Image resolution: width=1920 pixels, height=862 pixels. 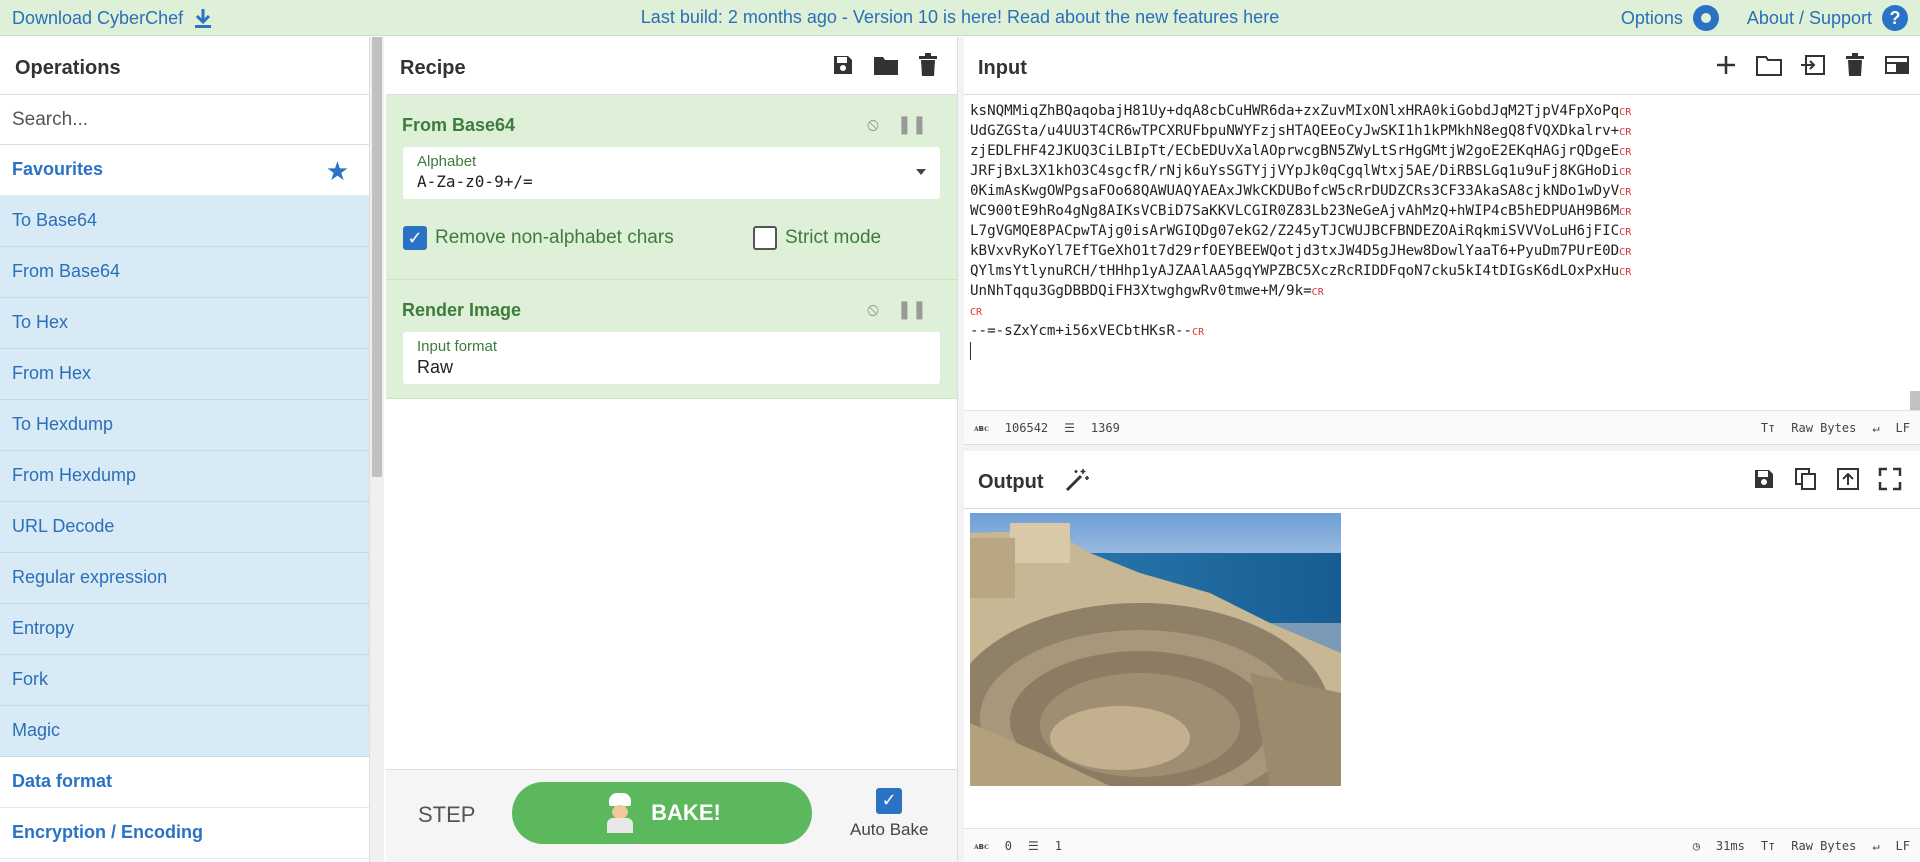 I want to click on input-scrollbar, so click(x=1914, y=253).